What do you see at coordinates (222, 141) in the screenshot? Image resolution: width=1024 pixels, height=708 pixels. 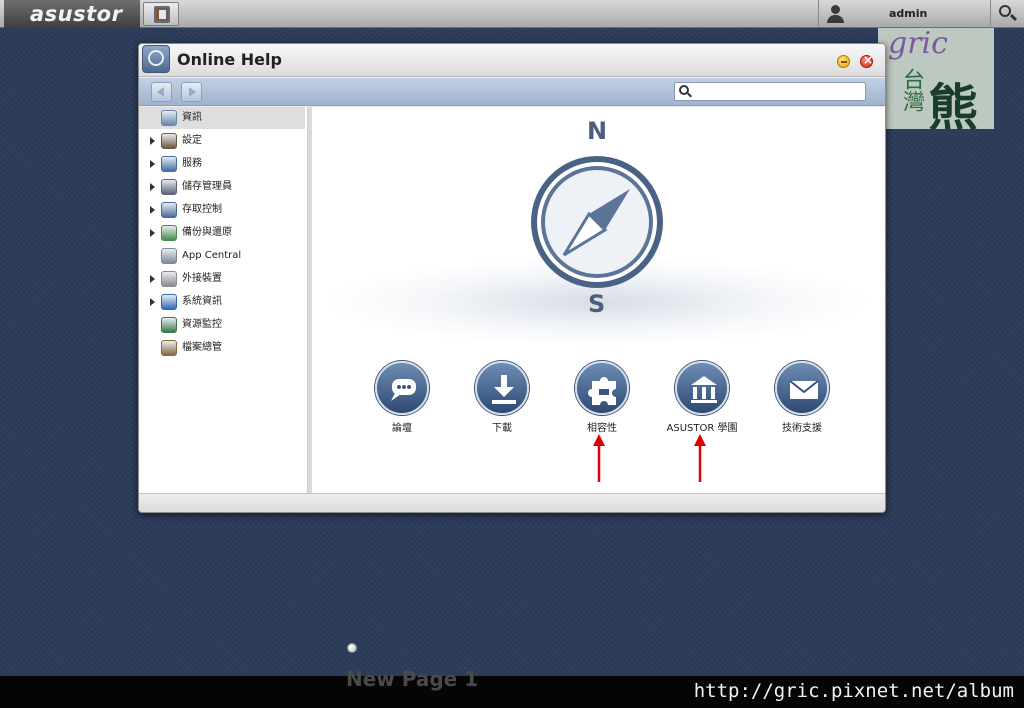 I see `sidebar-item: 設定` at bounding box center [222, 141].